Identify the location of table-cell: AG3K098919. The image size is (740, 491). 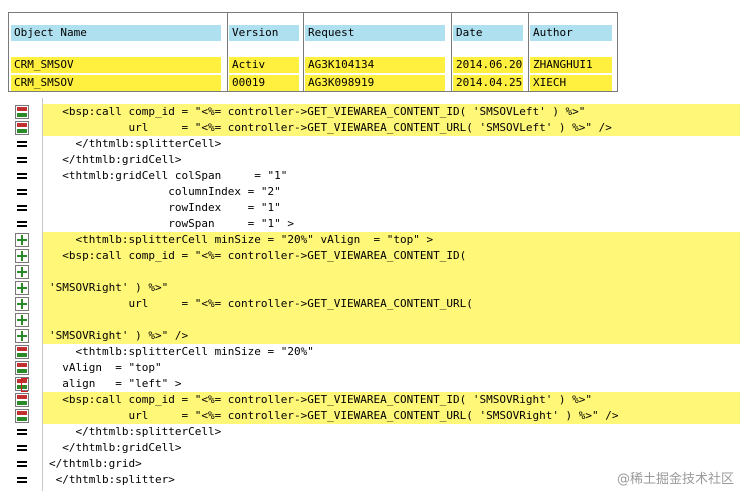
(375, 83).